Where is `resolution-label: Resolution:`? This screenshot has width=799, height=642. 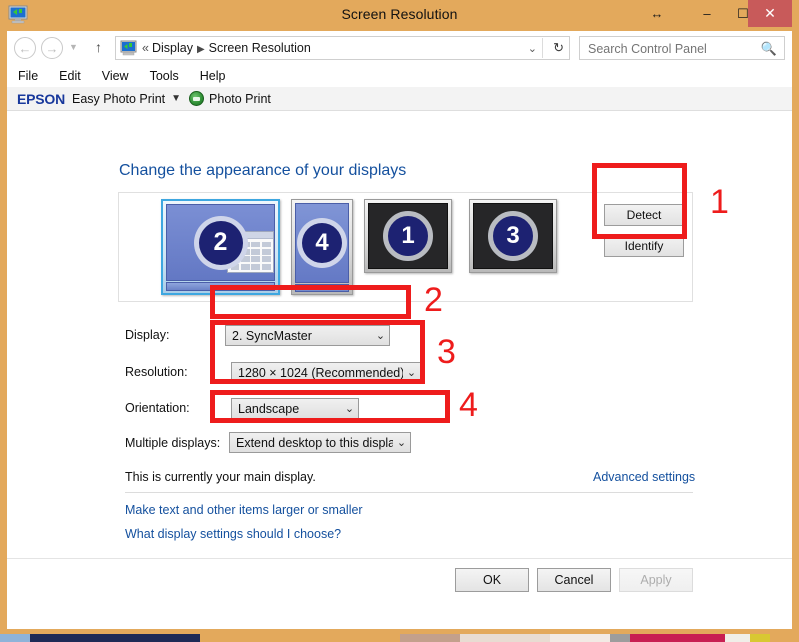 resolution-label: Resolution: is located at coordinates (156, 372).